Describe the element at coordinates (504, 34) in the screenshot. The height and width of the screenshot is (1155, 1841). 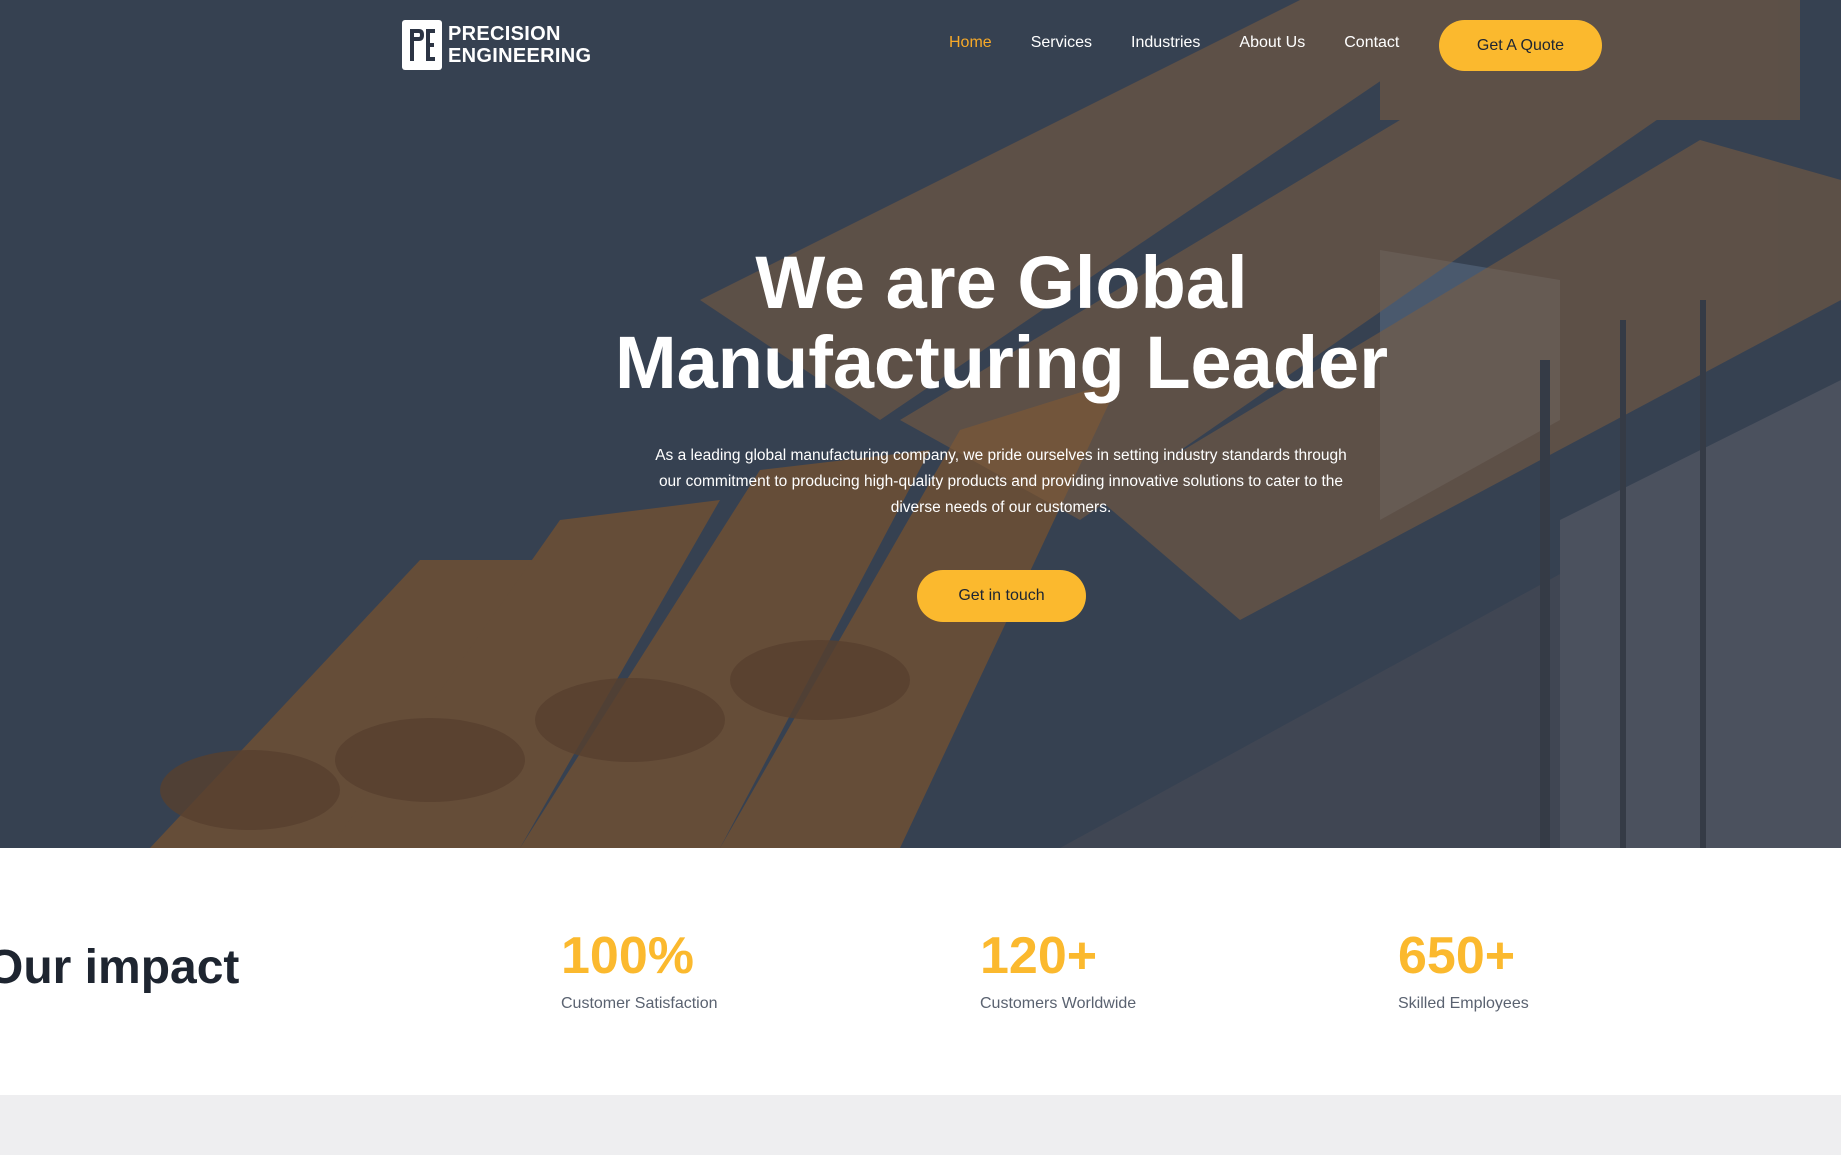
I see `logo-line-1: PRECISION` at that location.